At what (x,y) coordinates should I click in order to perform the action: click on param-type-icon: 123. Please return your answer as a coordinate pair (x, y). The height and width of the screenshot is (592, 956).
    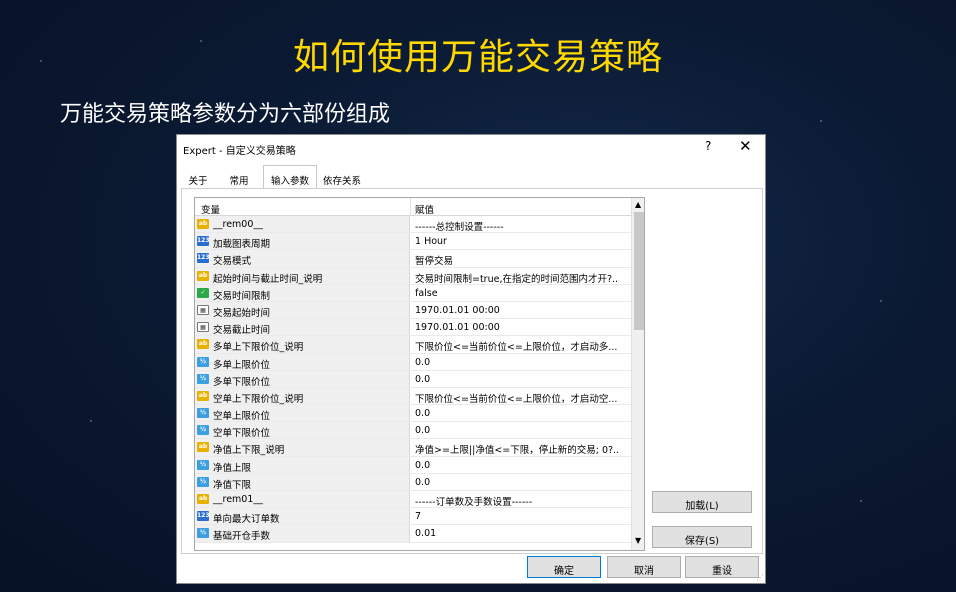
    Looking at the image, I should click on (203, 516).